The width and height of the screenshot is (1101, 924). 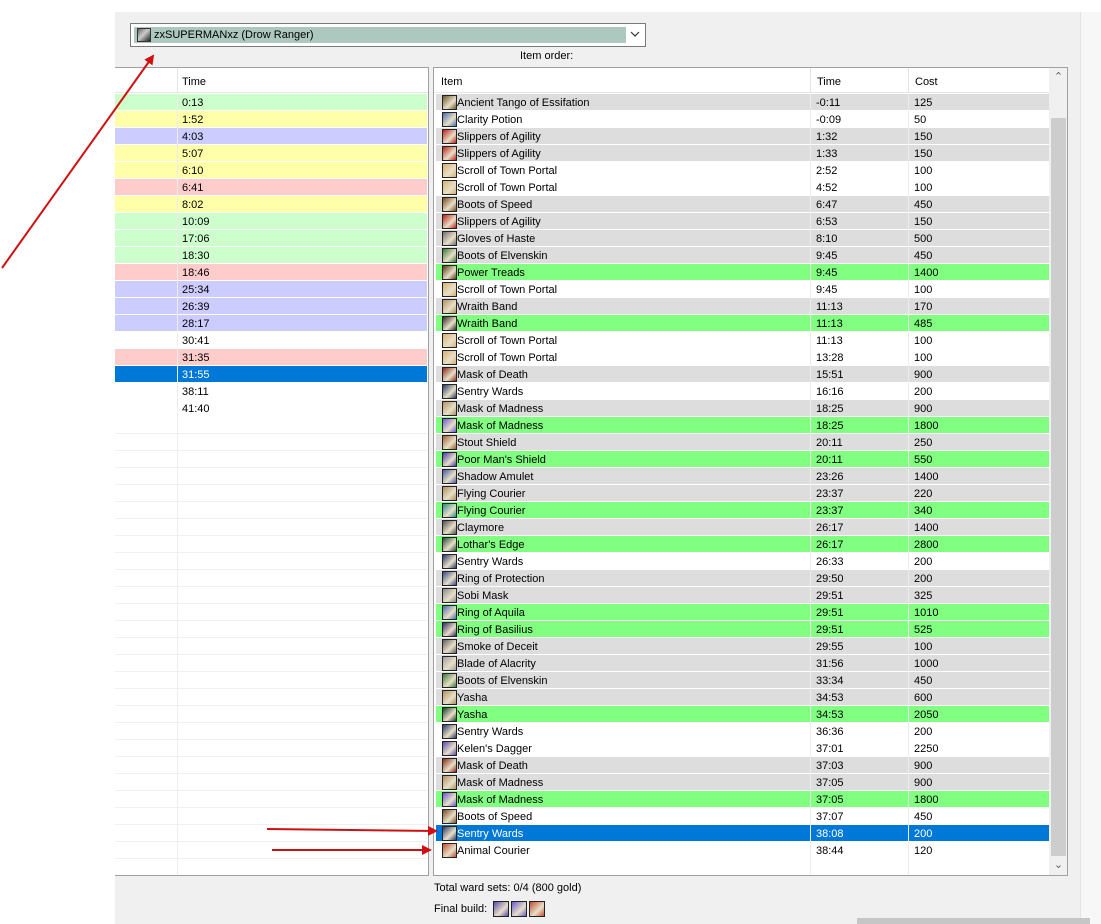 I want to click on item-order-row: Flying Courier 23:37 340, so click(x=742, y=510).